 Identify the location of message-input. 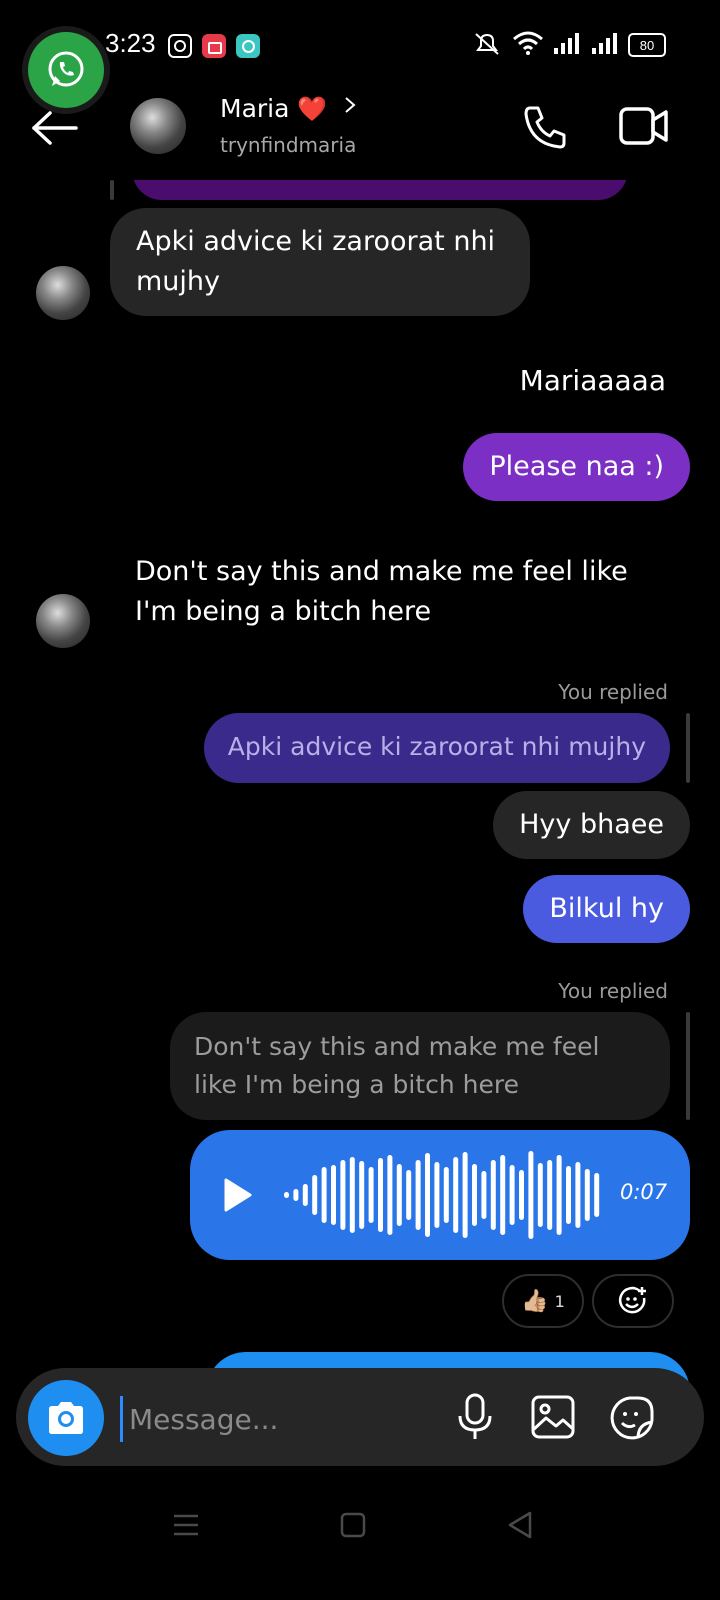
(285, 1419).